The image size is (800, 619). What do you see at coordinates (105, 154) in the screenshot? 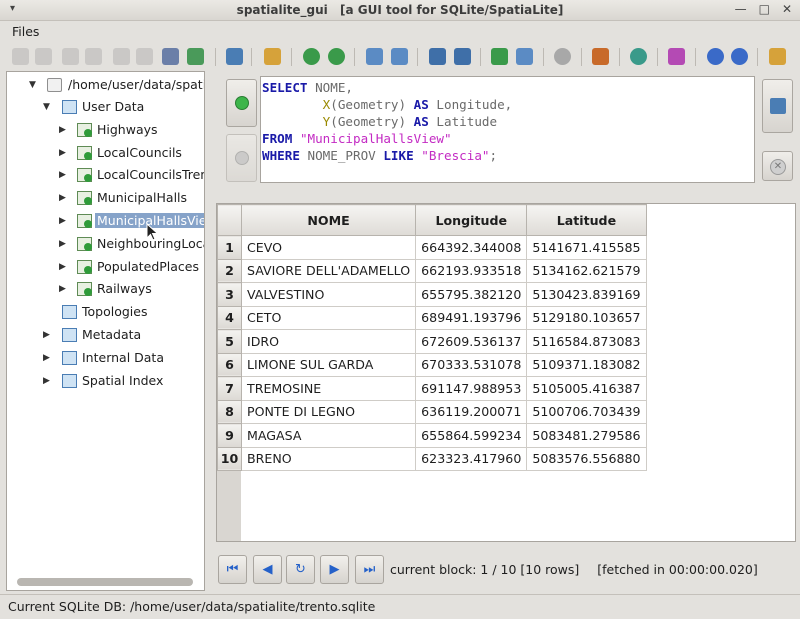
I see `tree-layer-row: ▶ LocalCouncils` at bounding box center [105, 154].